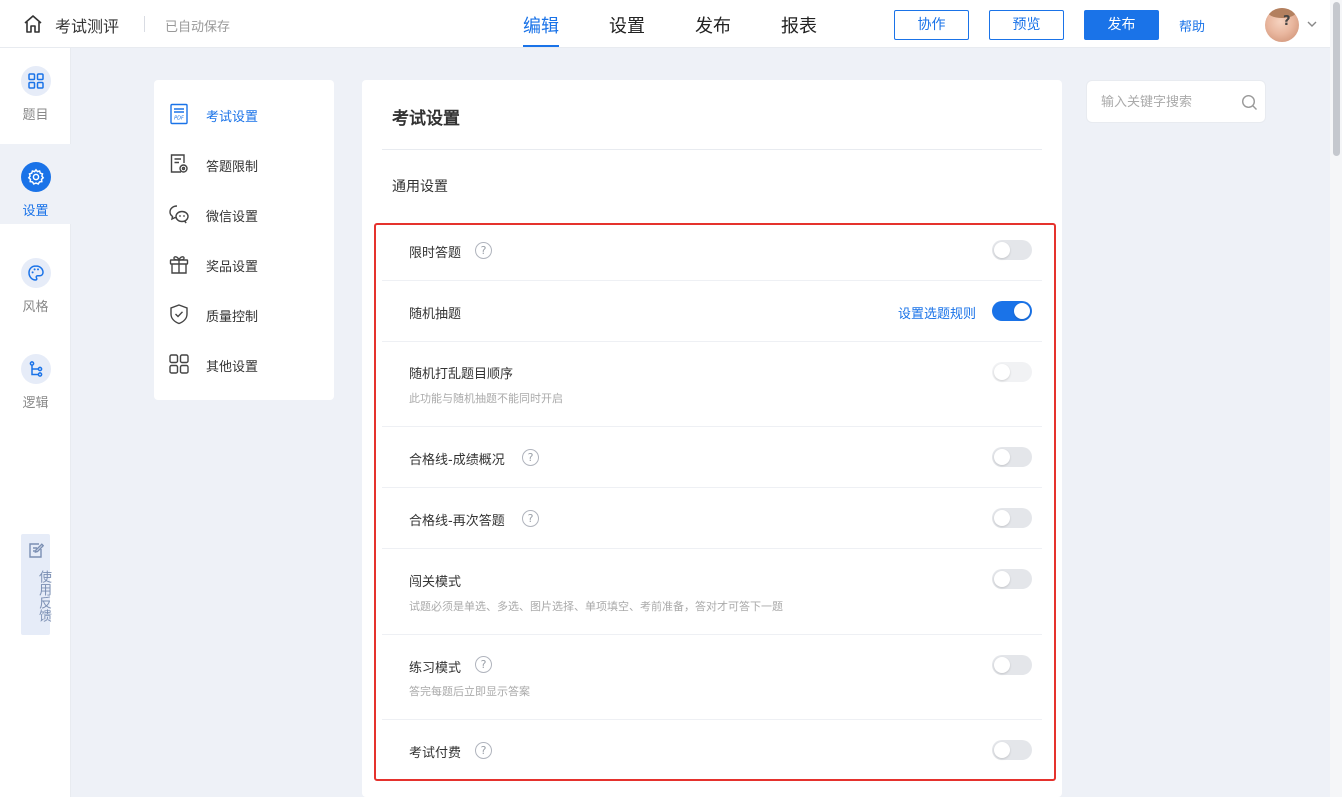 The width and height of the screenshot is (1342, 797). I want to click on autosave-status: 已自动保存, so click(198, 27).